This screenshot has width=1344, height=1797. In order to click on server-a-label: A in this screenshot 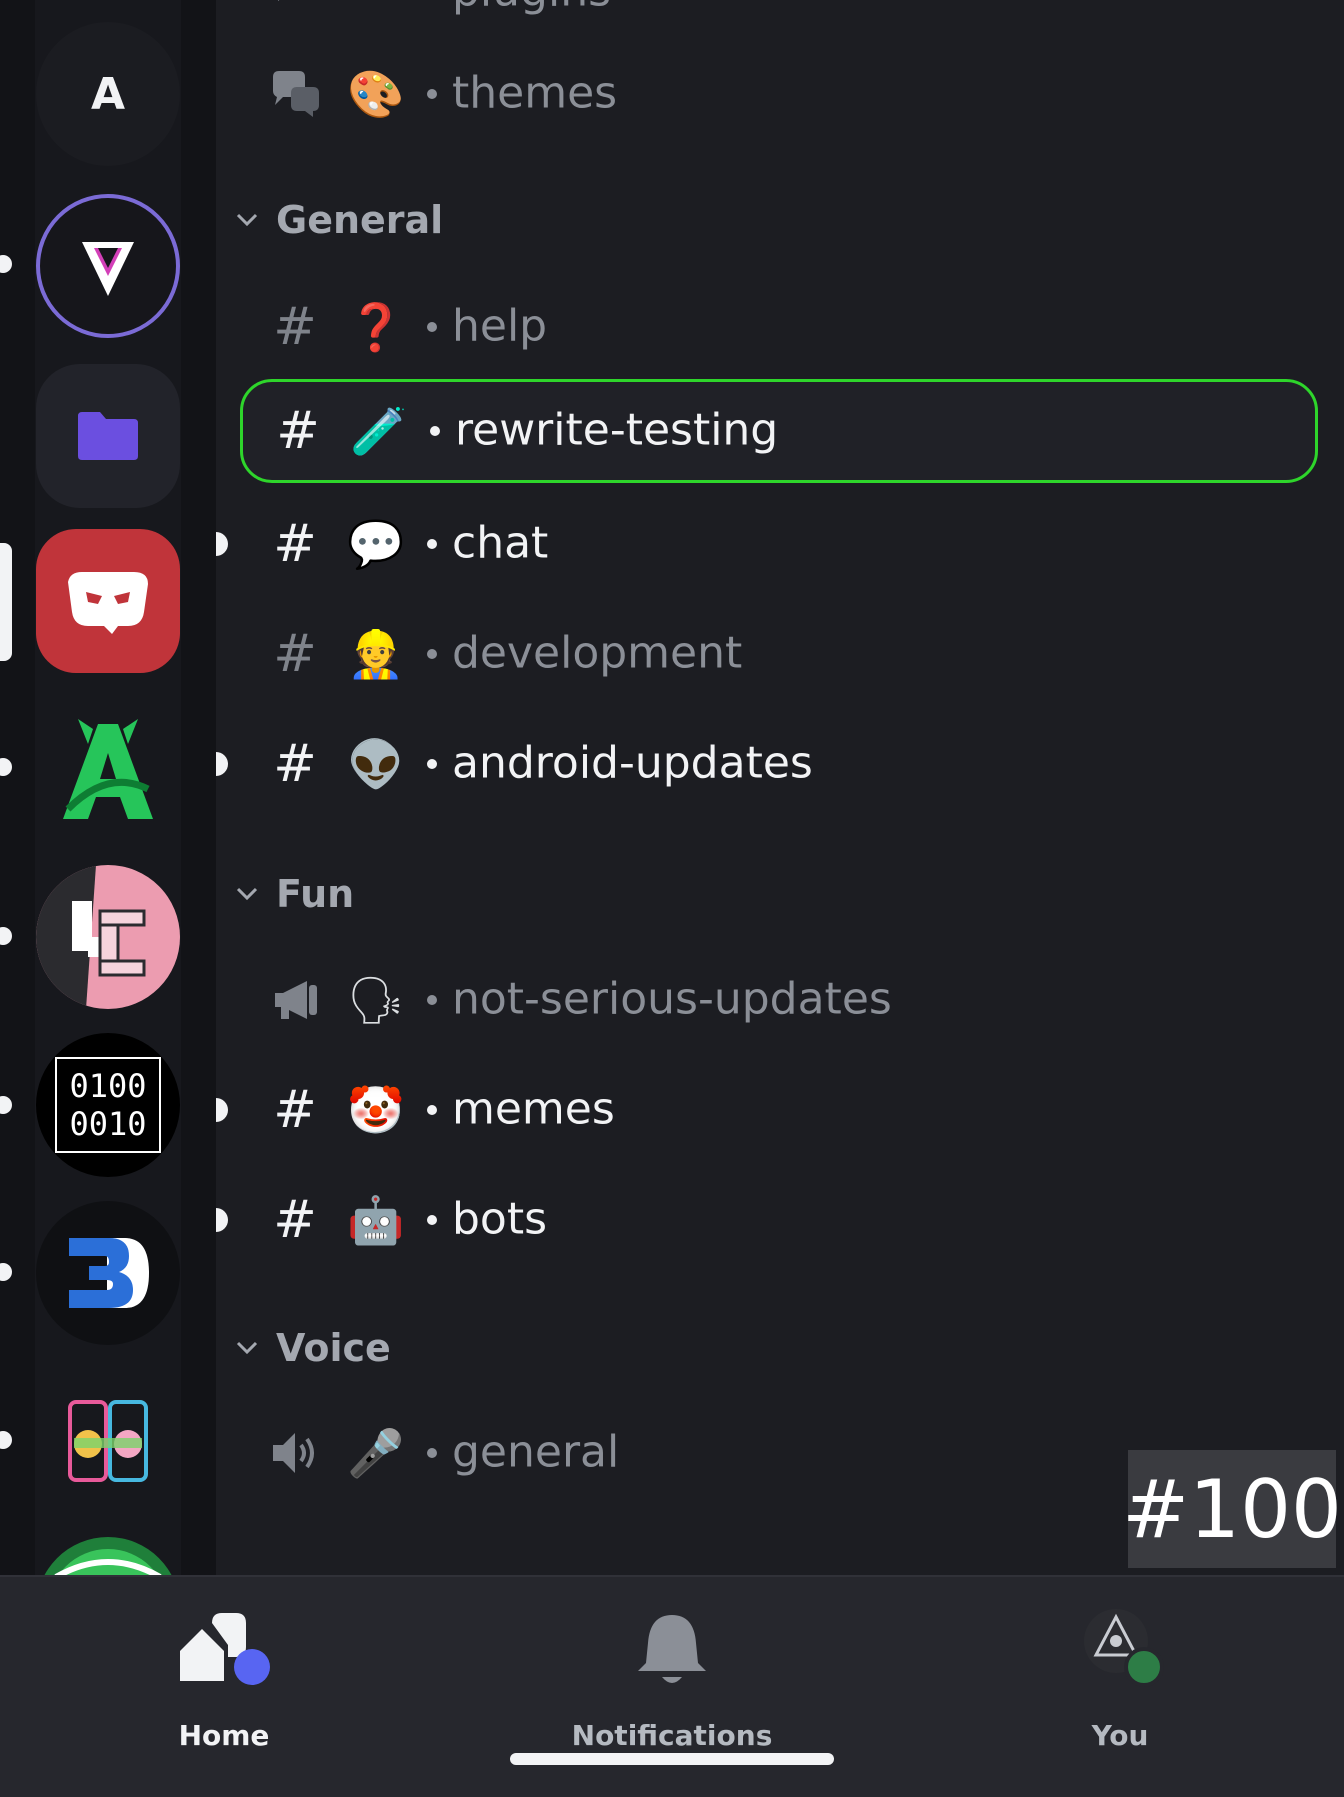, I will do `click(108, 94)`.